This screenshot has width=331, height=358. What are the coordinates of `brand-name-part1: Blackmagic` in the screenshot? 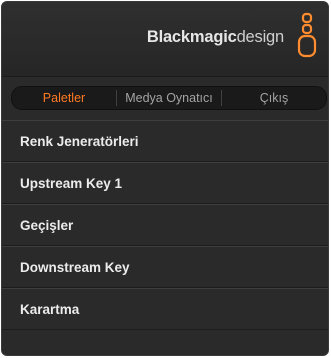 It's located at (191, 37).